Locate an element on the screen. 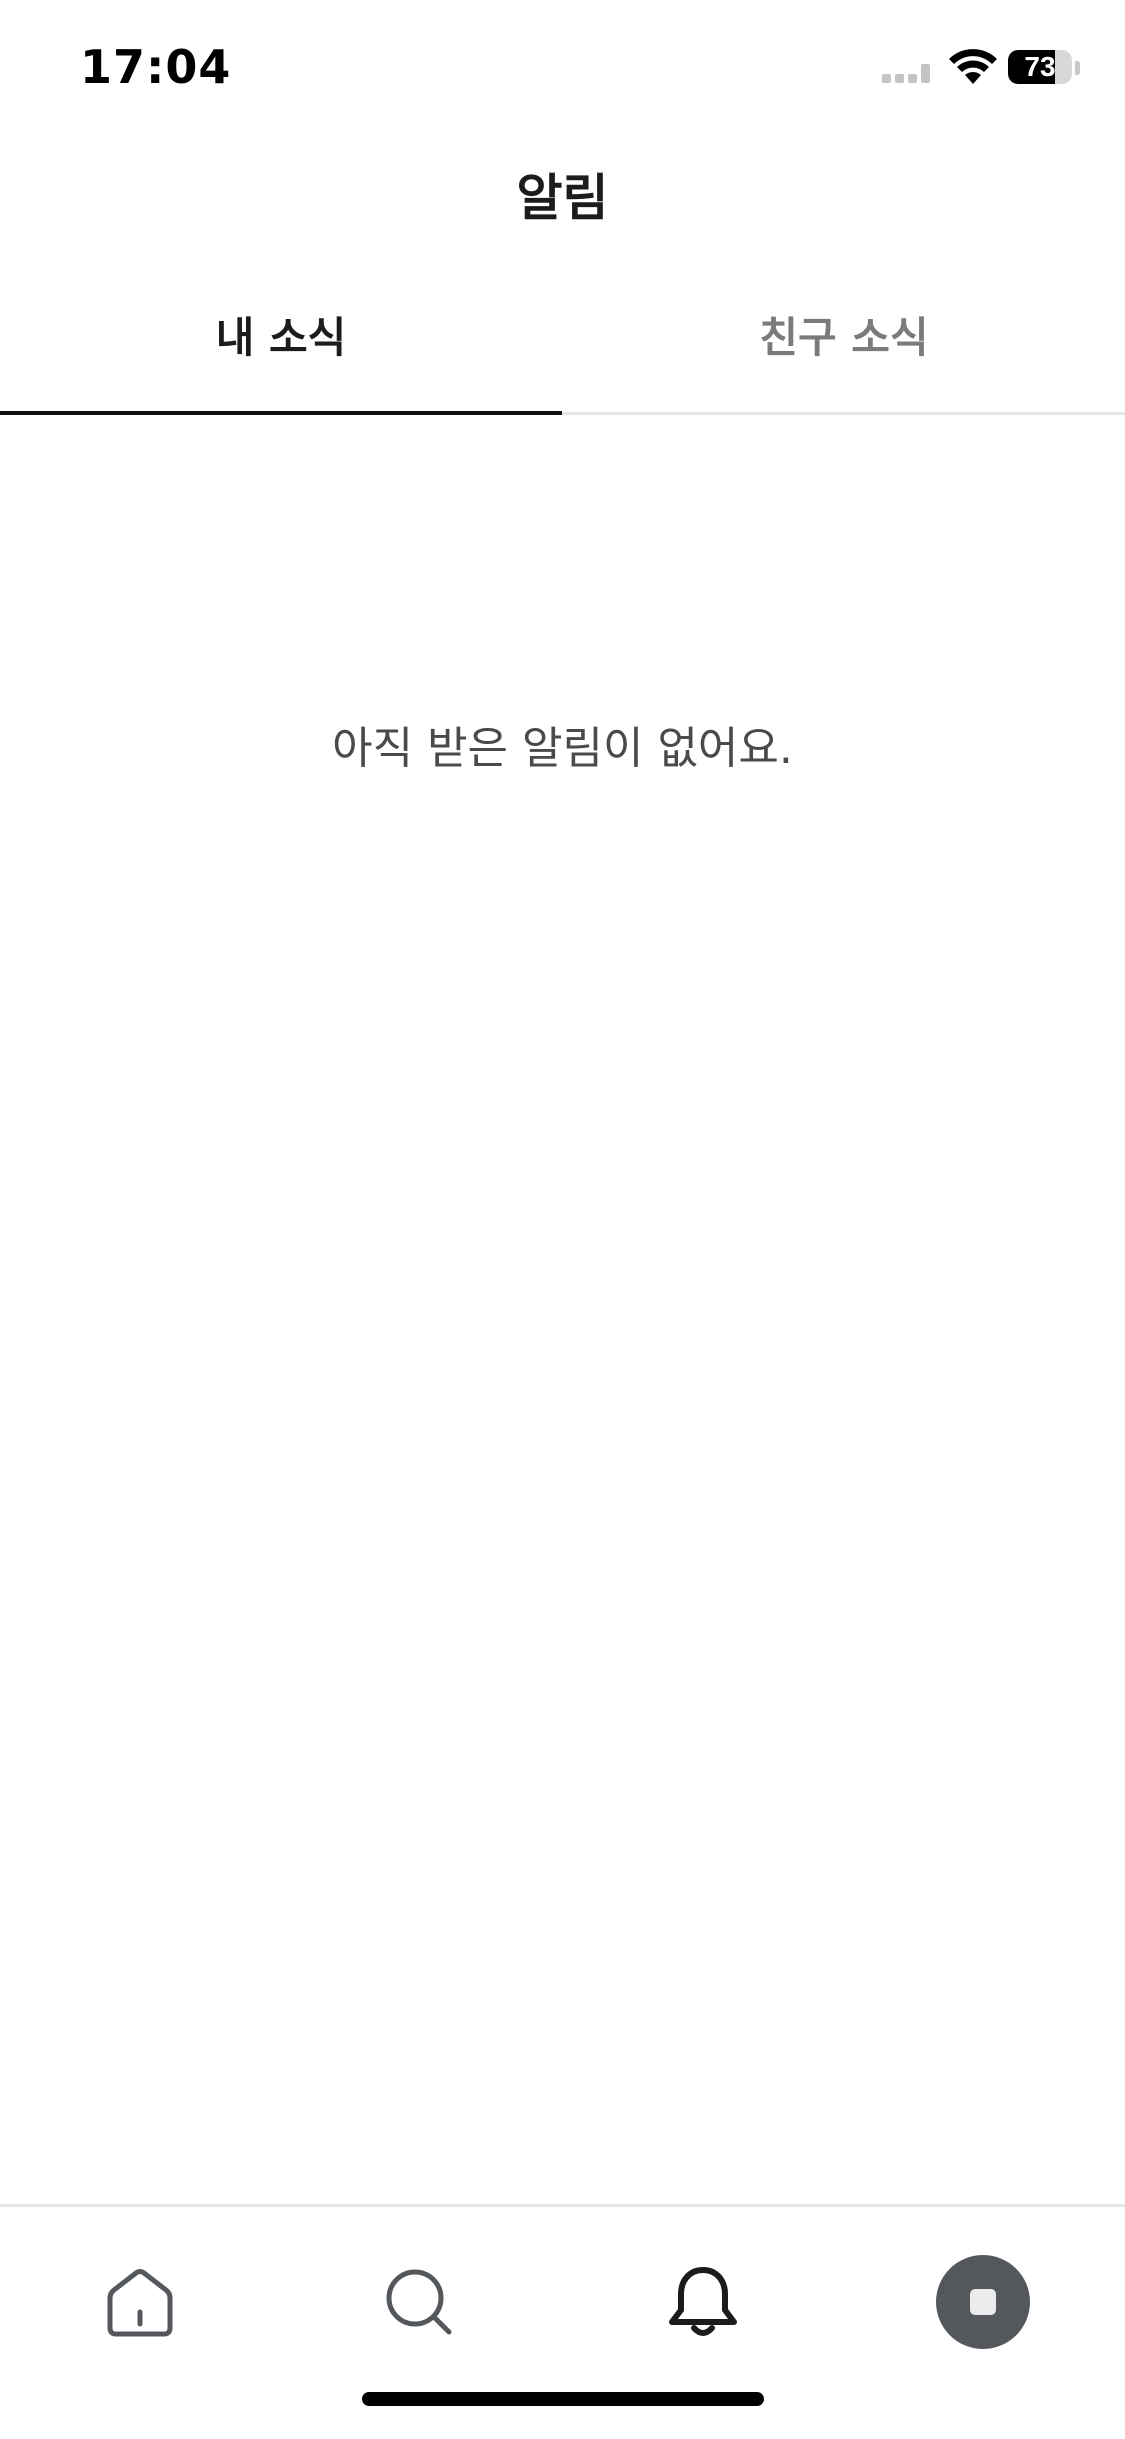  tab-my-news: 내 소식 is located at coordinates (281, 351).